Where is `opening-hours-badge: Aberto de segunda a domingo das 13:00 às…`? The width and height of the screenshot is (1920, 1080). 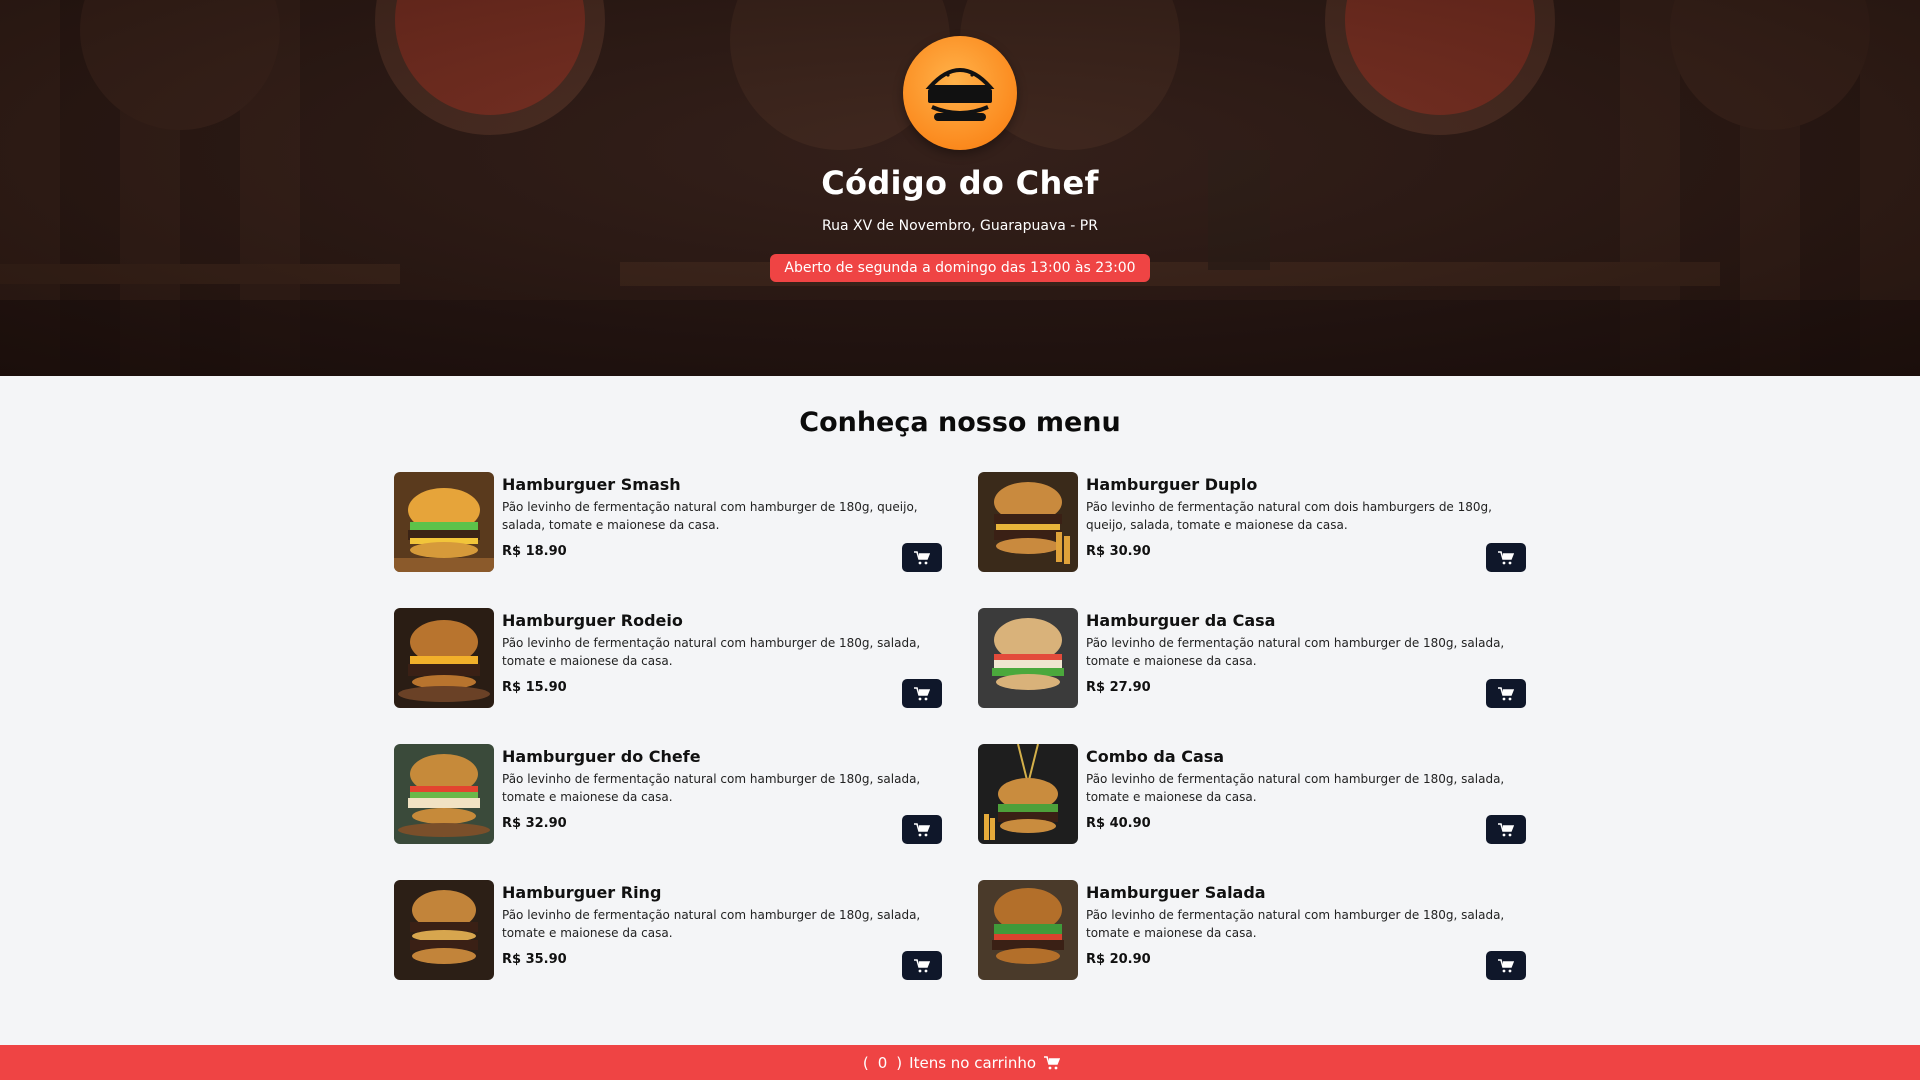 opening-hours-badge: Aberto de segunda a domingo das 13:00 às… is located at coordinates (960, 268).